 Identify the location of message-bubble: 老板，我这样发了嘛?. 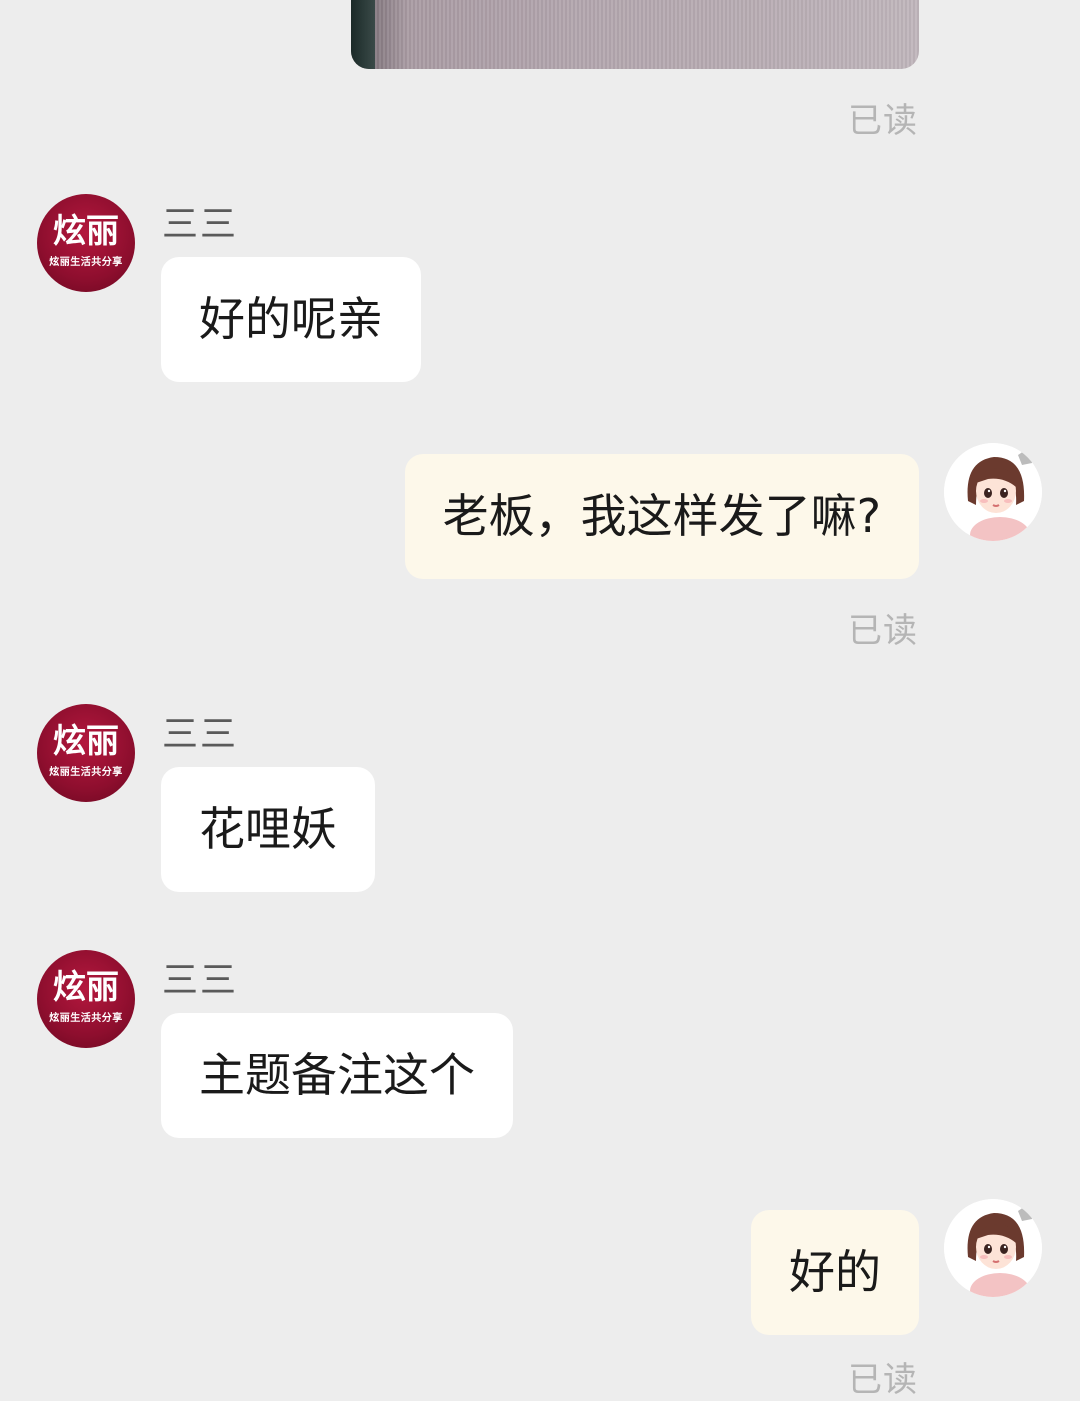
(661, 516).